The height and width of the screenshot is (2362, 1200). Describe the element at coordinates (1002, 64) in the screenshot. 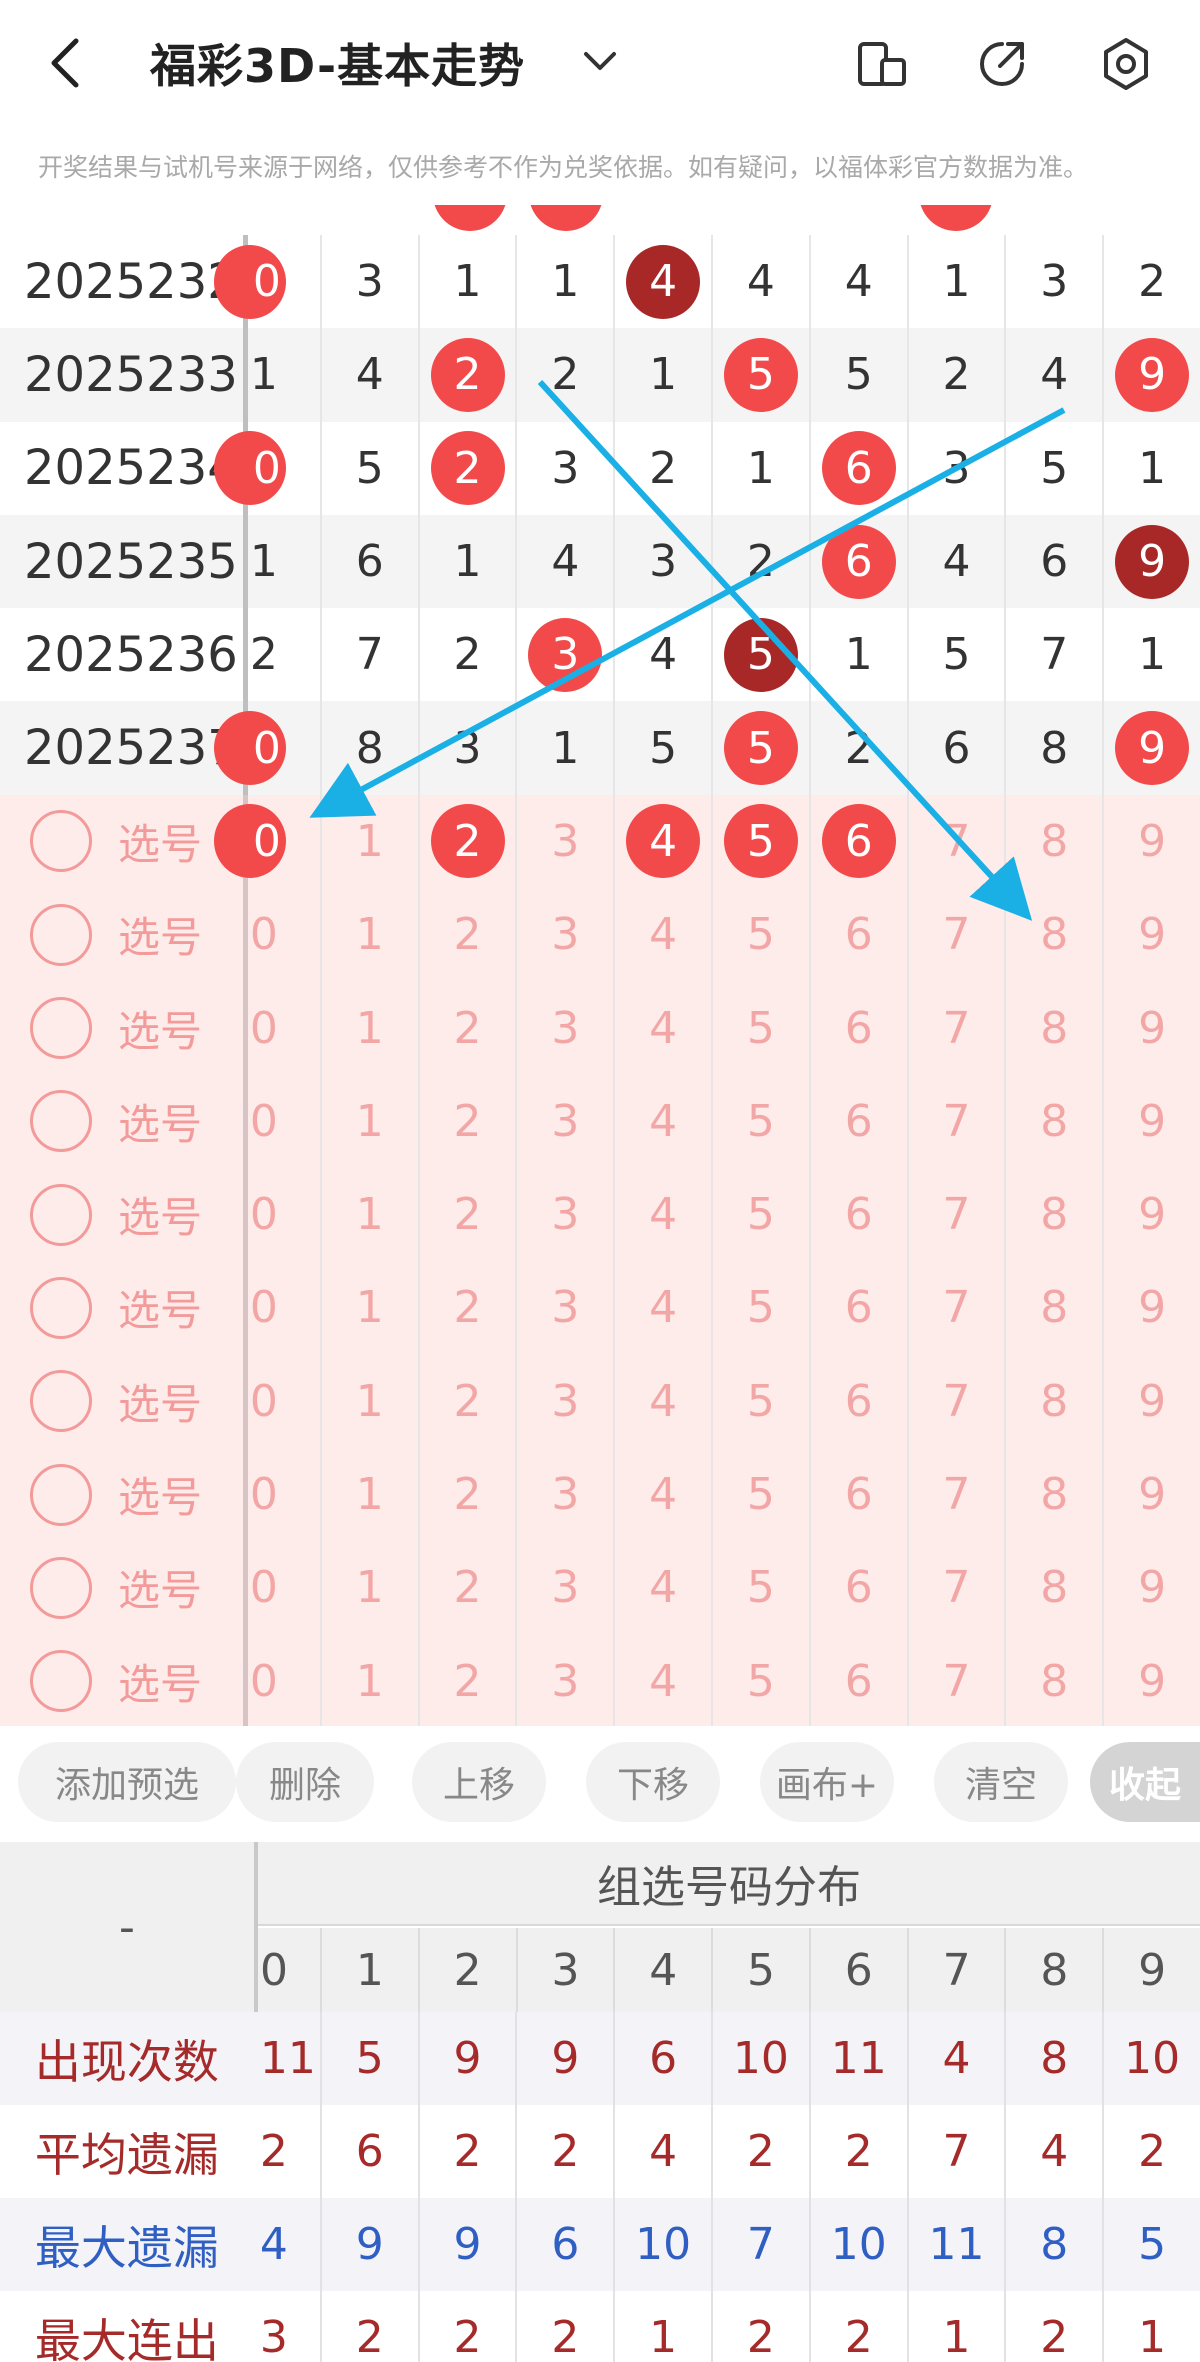

I see `share-icon` at that location.